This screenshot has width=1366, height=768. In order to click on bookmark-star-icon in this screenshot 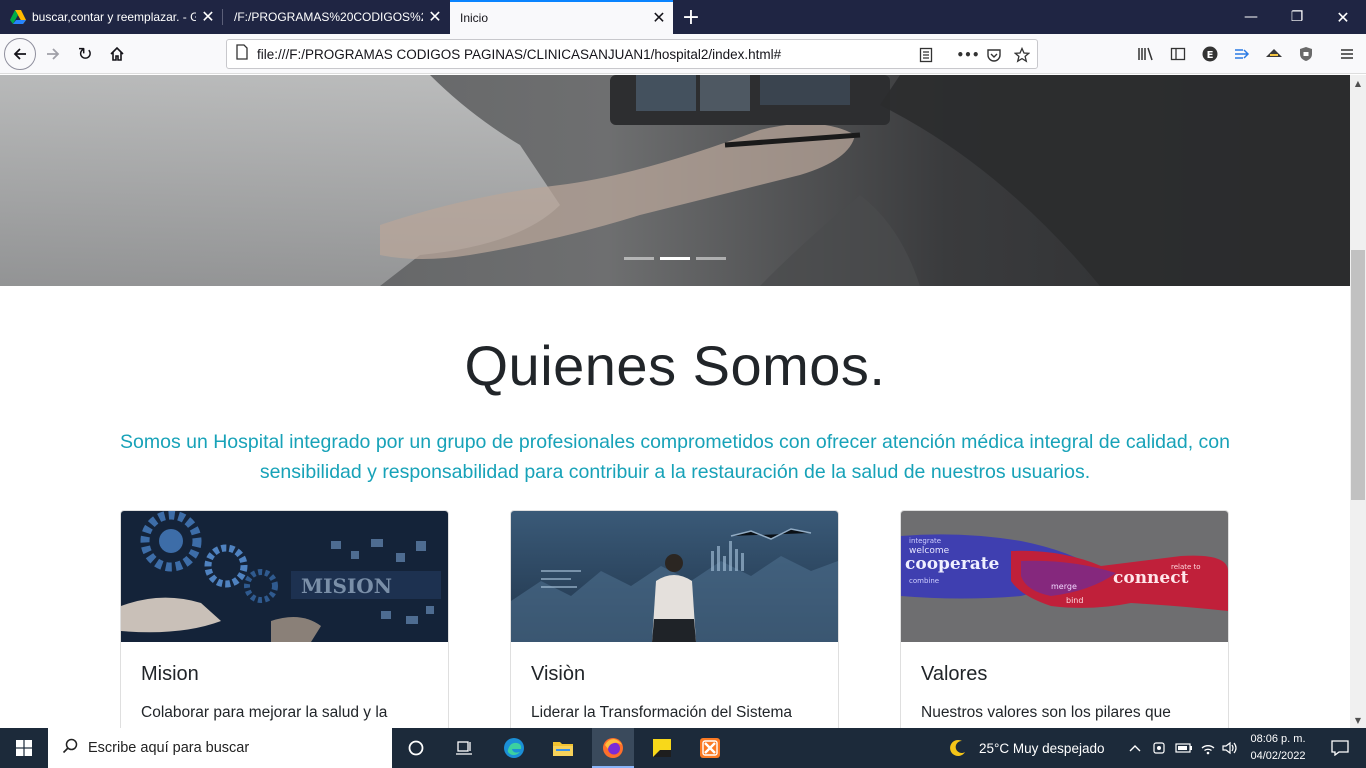, I will do `click(1022, 55)`.